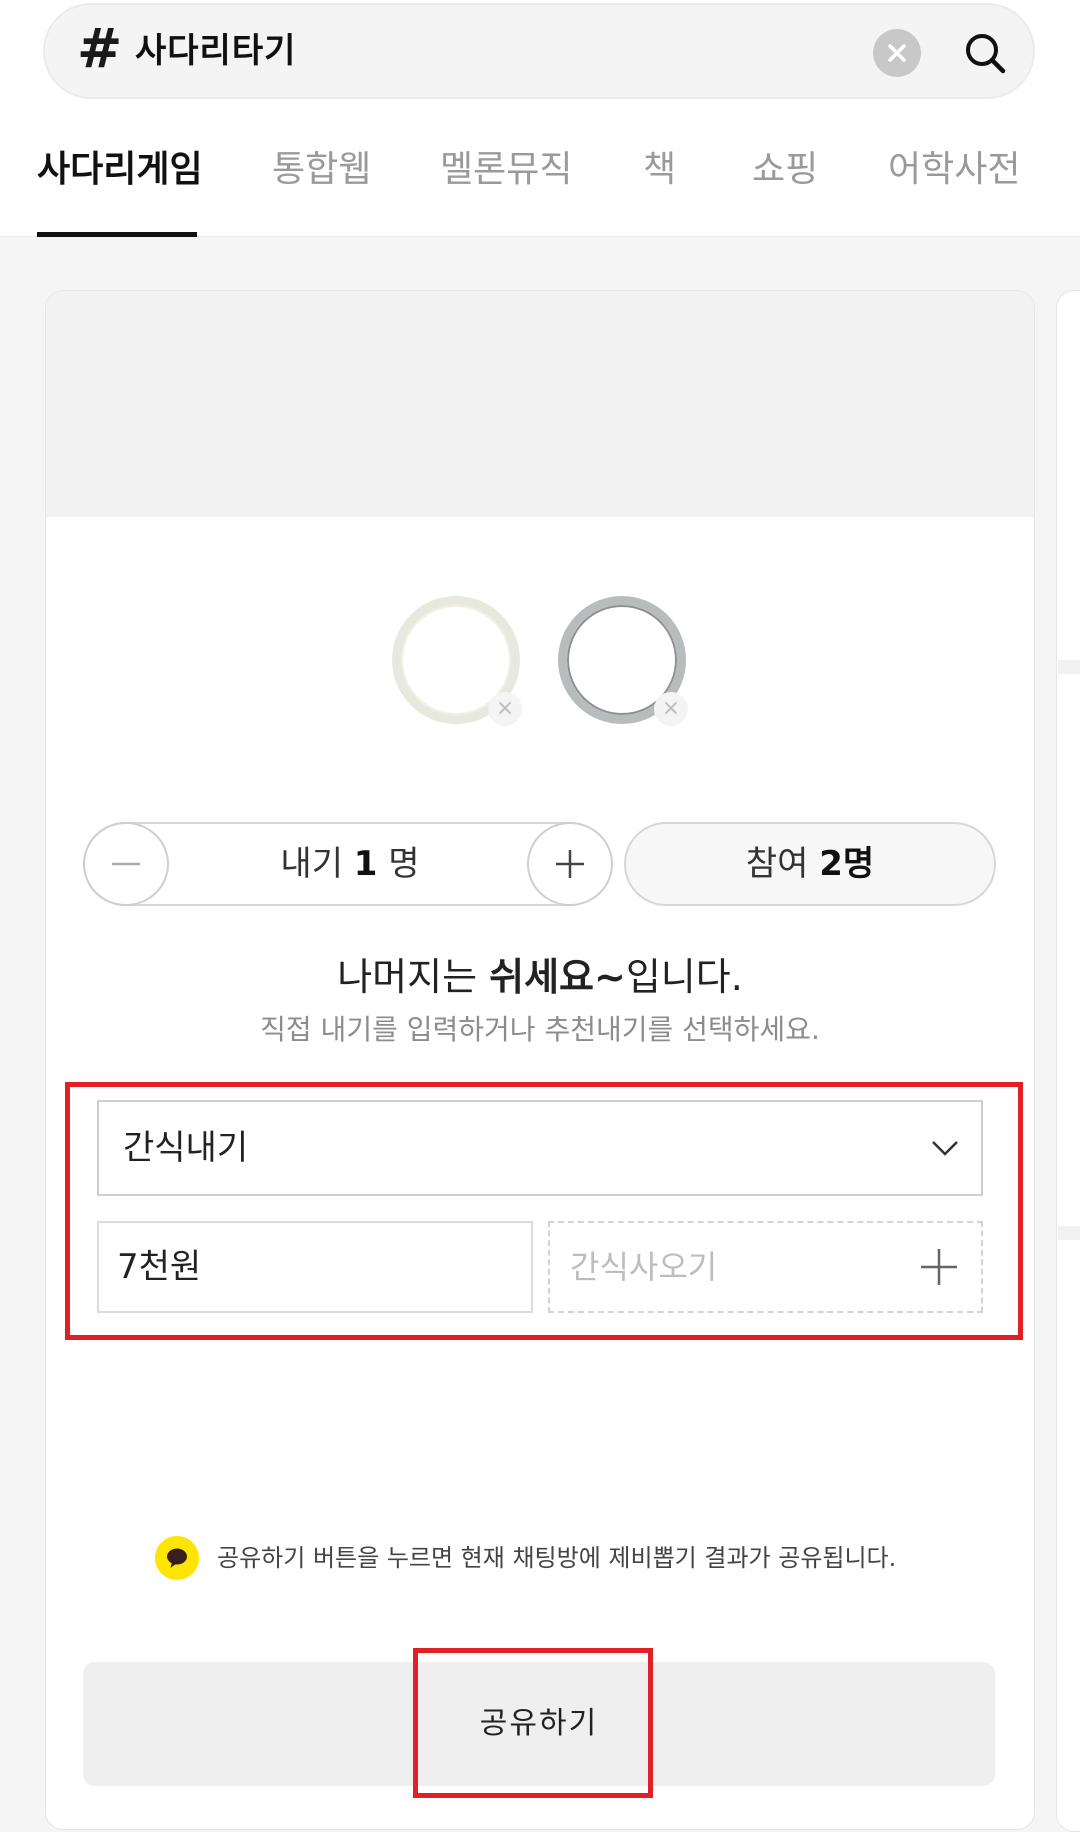  I want to click on highlight-box, so click(533, 1723).